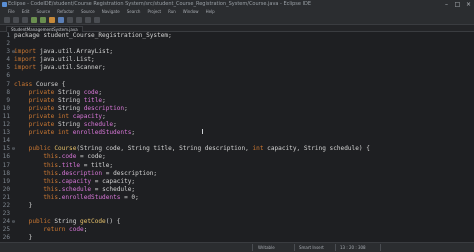  I want to click on code-line: 8 private String code;, so click(237, 93).